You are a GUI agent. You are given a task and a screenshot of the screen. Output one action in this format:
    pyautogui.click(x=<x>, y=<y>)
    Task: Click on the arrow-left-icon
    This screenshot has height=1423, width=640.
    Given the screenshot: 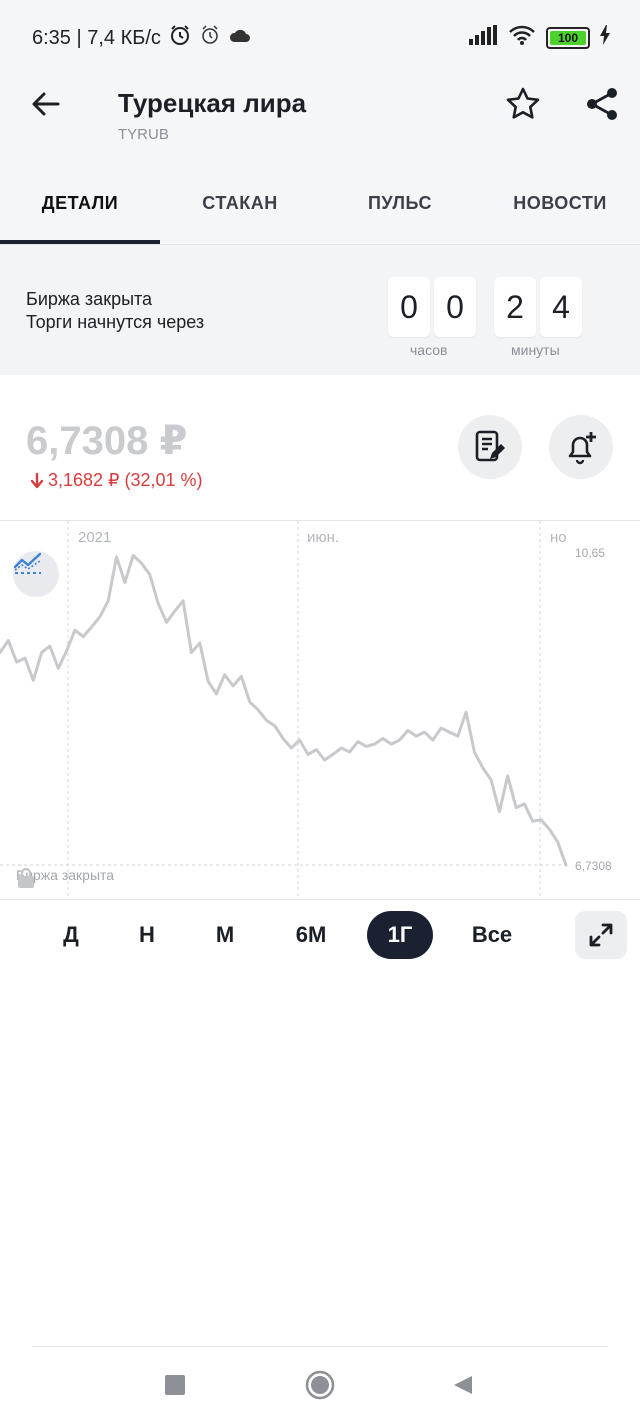 What is the action you would take?
    pyautogui.click(x=46, y=104)
    